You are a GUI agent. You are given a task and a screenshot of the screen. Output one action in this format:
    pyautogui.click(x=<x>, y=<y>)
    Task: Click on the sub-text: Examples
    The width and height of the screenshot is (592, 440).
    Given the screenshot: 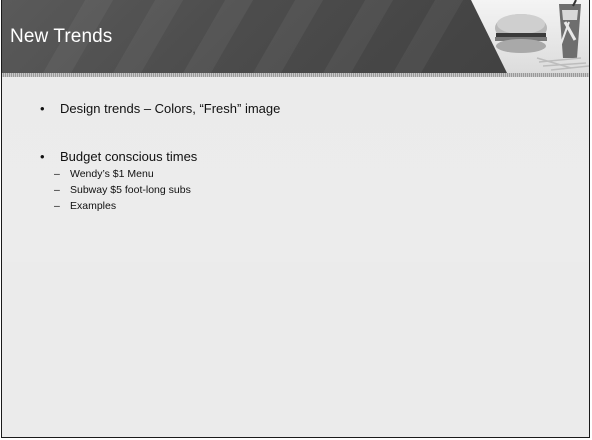 What is the action you would take?
    pyautogui.click(x=93, y=206)
    